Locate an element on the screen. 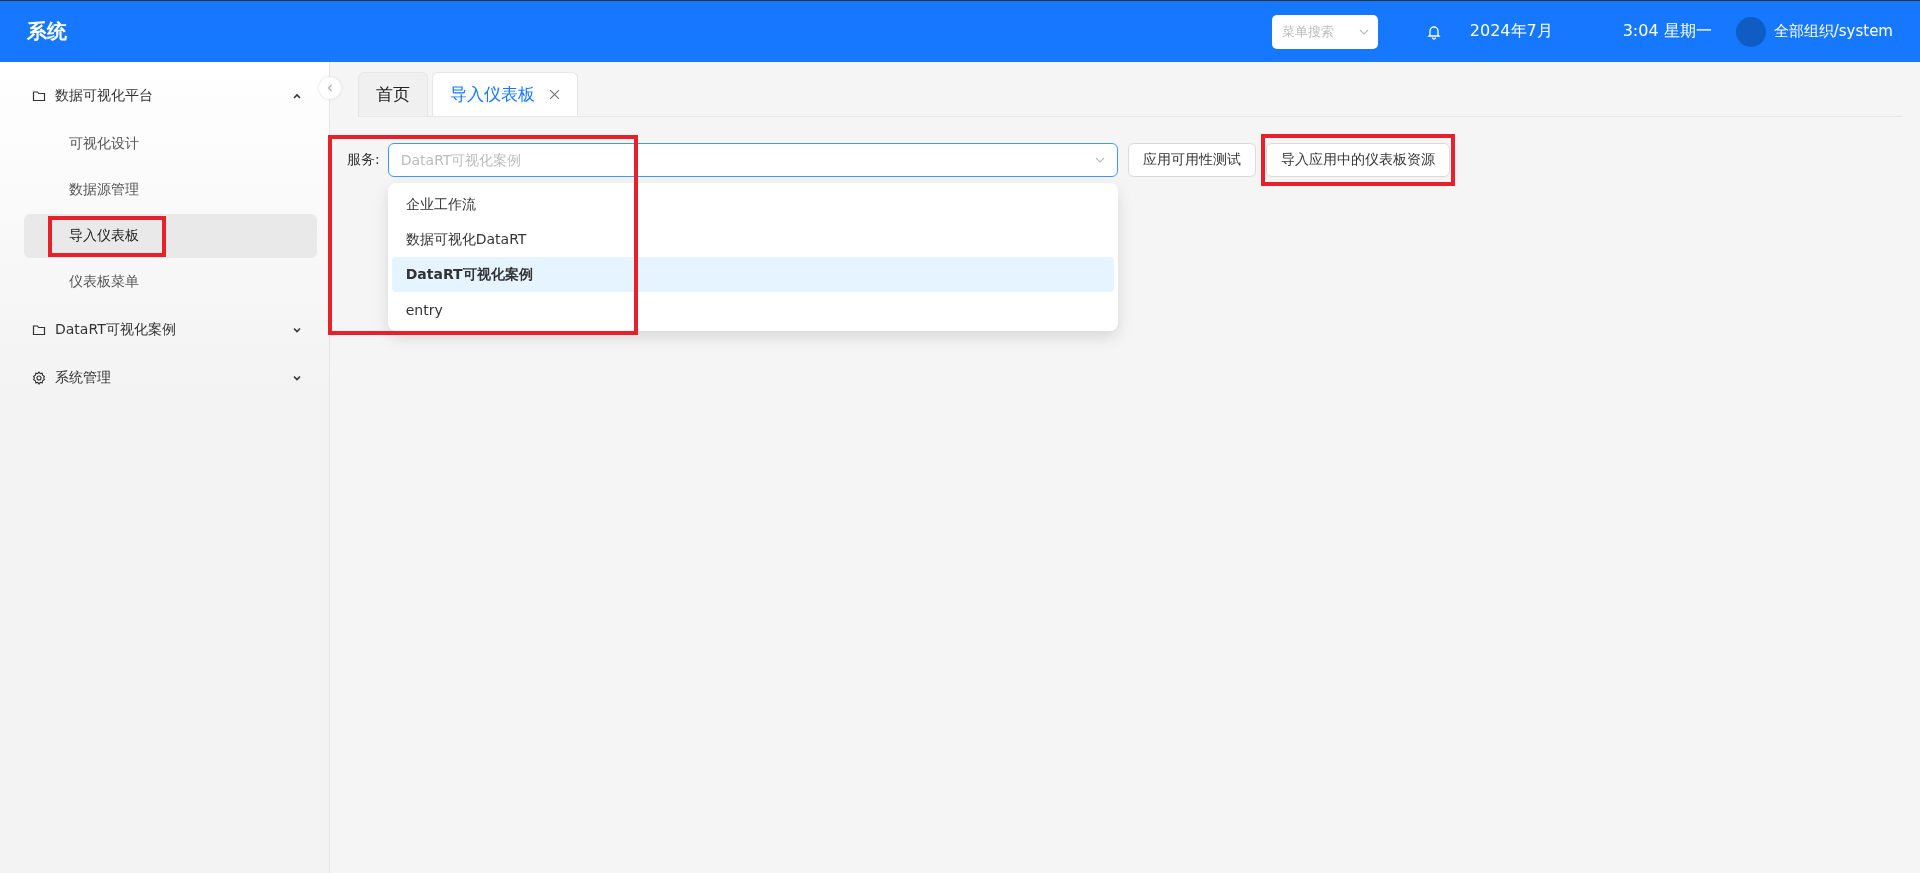 This screenshot has height=873, width=1920. bell-icon is located at coordinates (1433, 31).